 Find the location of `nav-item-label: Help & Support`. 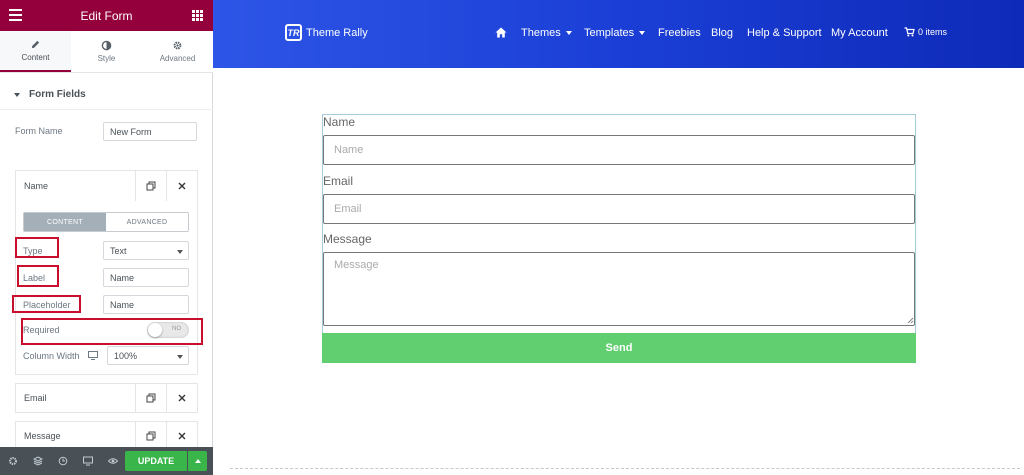

nav-item-label: Help & Support is located at coordinates (784, 33).